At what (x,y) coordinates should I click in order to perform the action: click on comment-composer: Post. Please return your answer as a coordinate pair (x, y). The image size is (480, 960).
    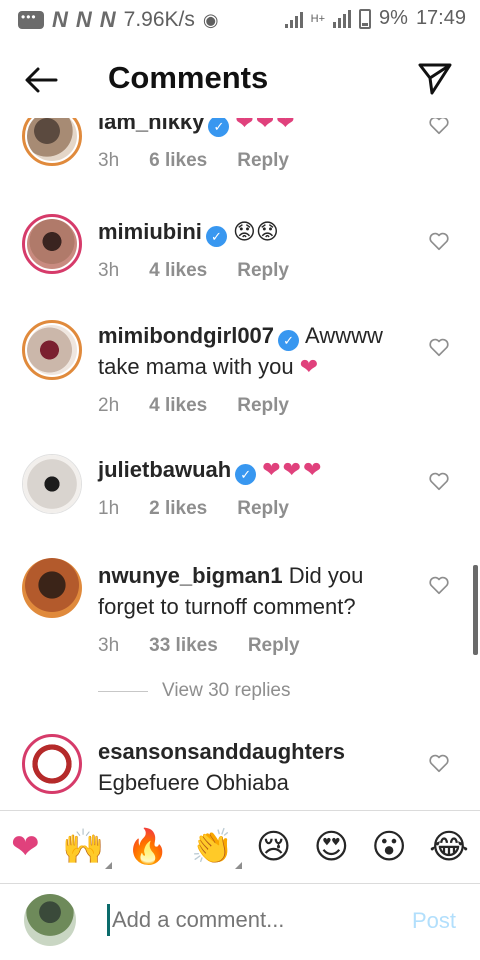
    Looking at the image, I should click on (240, 922).